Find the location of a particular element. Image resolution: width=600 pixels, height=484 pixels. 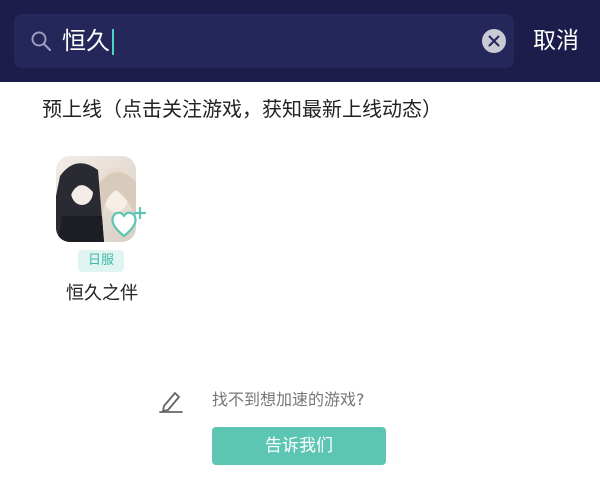

section-title: 预上线（点击关注游戏，获知最新上线动态） is located at coordinates (242, 109).